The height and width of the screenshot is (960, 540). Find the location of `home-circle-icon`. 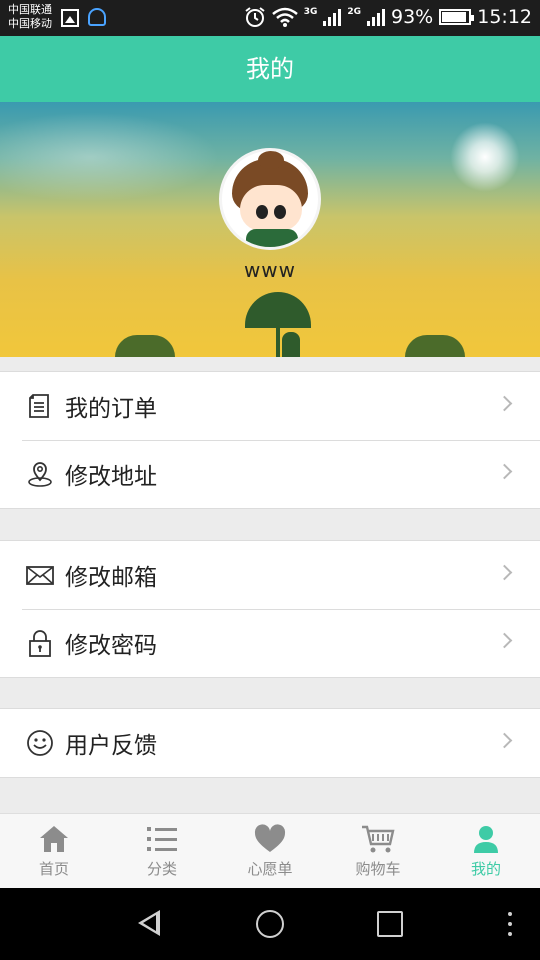

home-circle-icon is located at coordinates (270, 924).